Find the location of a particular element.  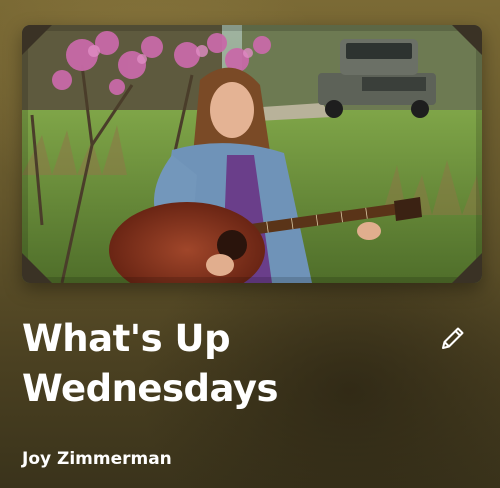

edit-button is located at coordinates (453, 338).